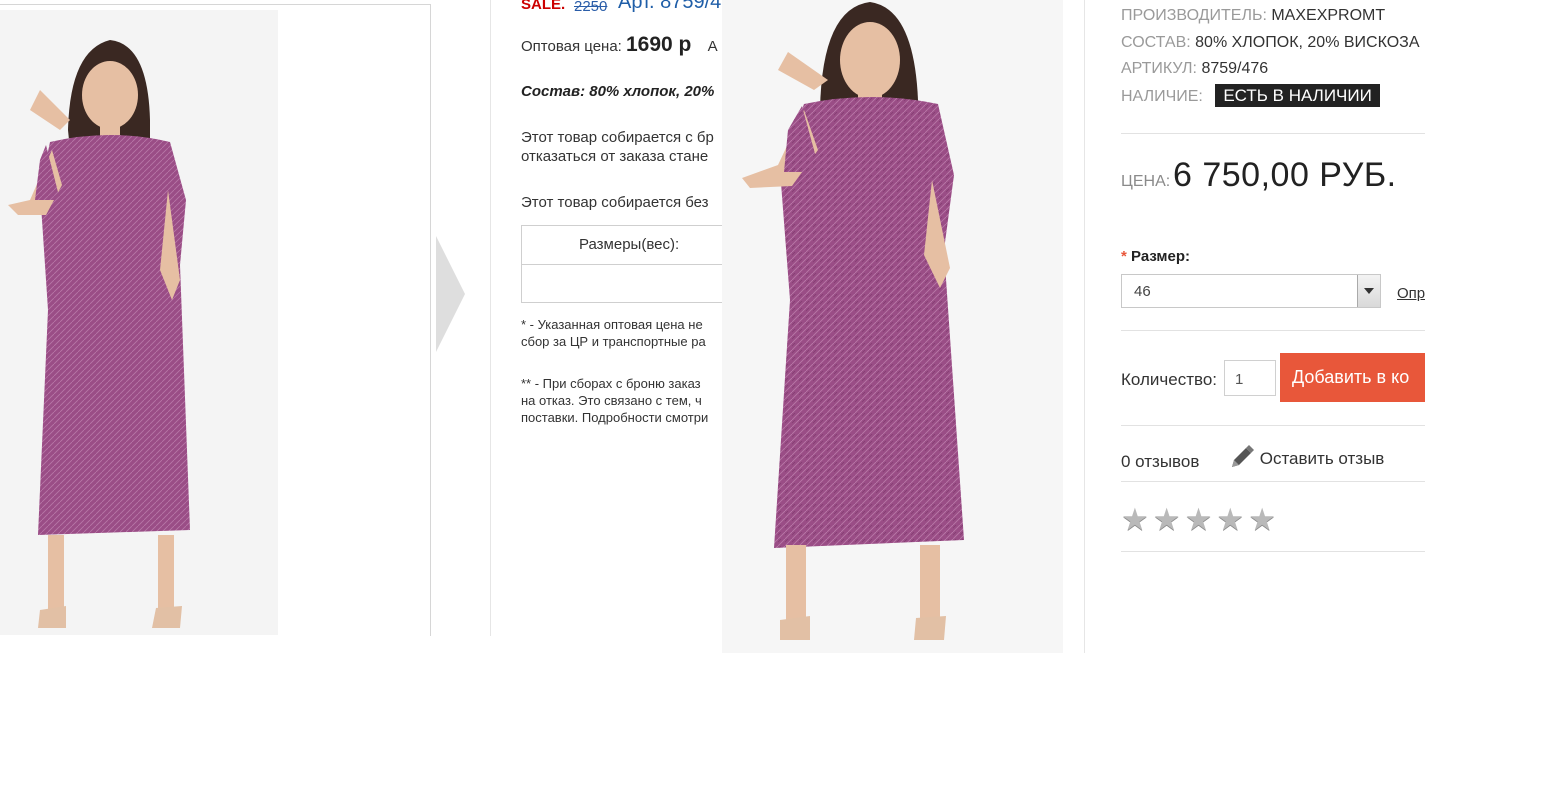 The image size is (1557, 792). Describe the element at coordinates (659, 44) in the screenshot. I see `wholesale-price: 1690 р` at that location.